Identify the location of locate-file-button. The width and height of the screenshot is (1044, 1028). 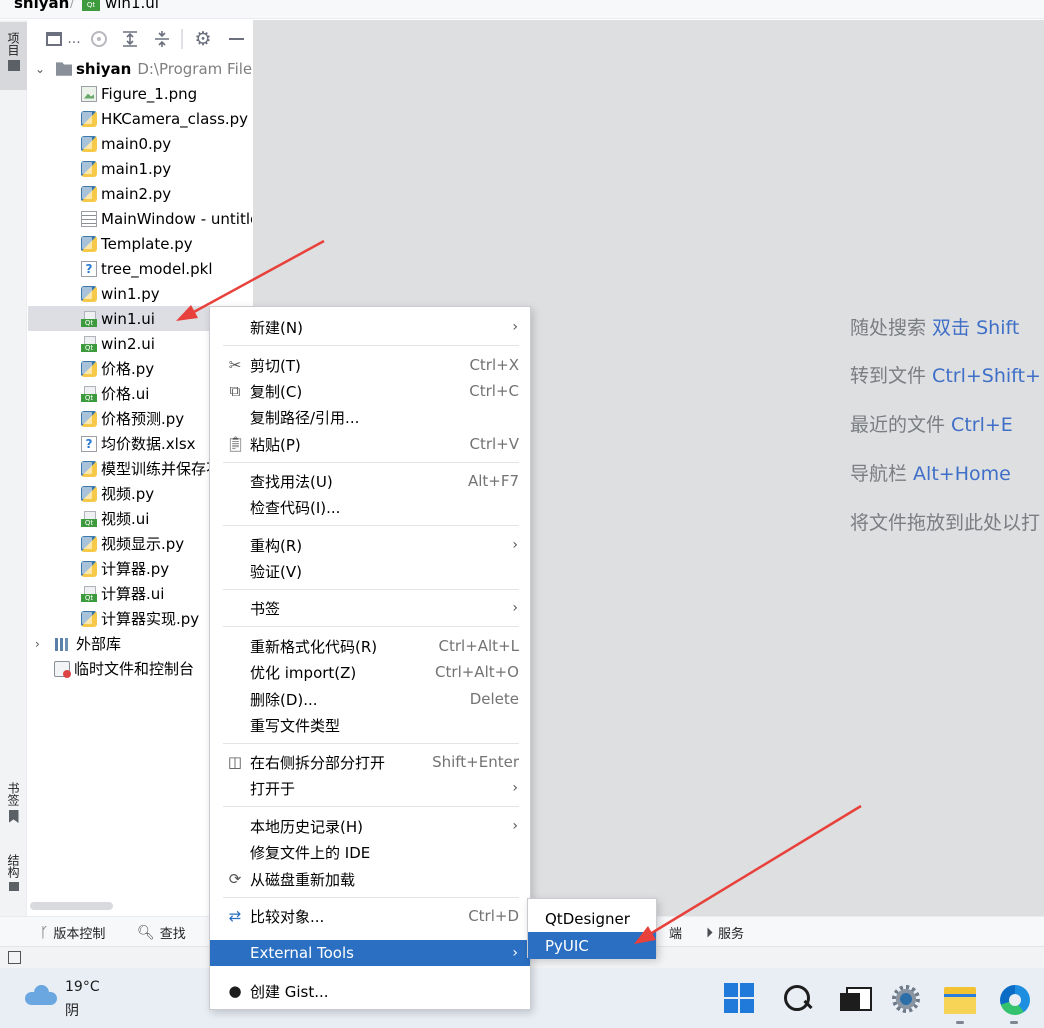
(99, 39).